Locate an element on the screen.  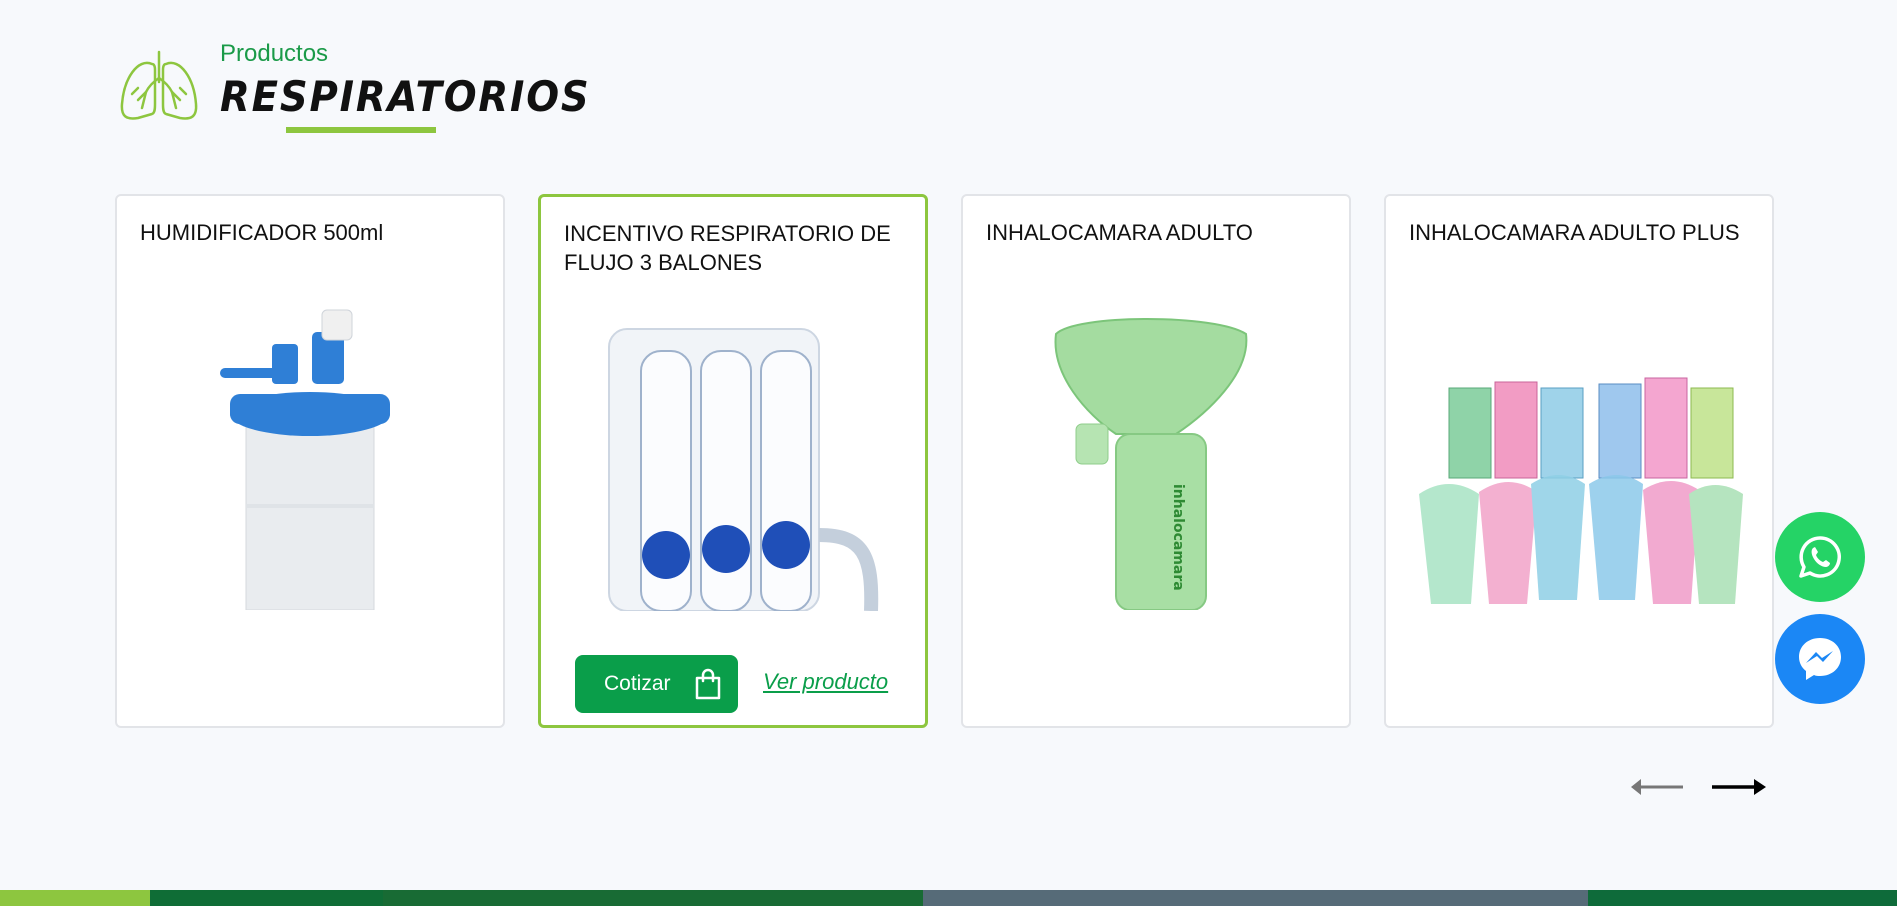
ver-producto-link: Ver producto is located at coordinates (825, 682).